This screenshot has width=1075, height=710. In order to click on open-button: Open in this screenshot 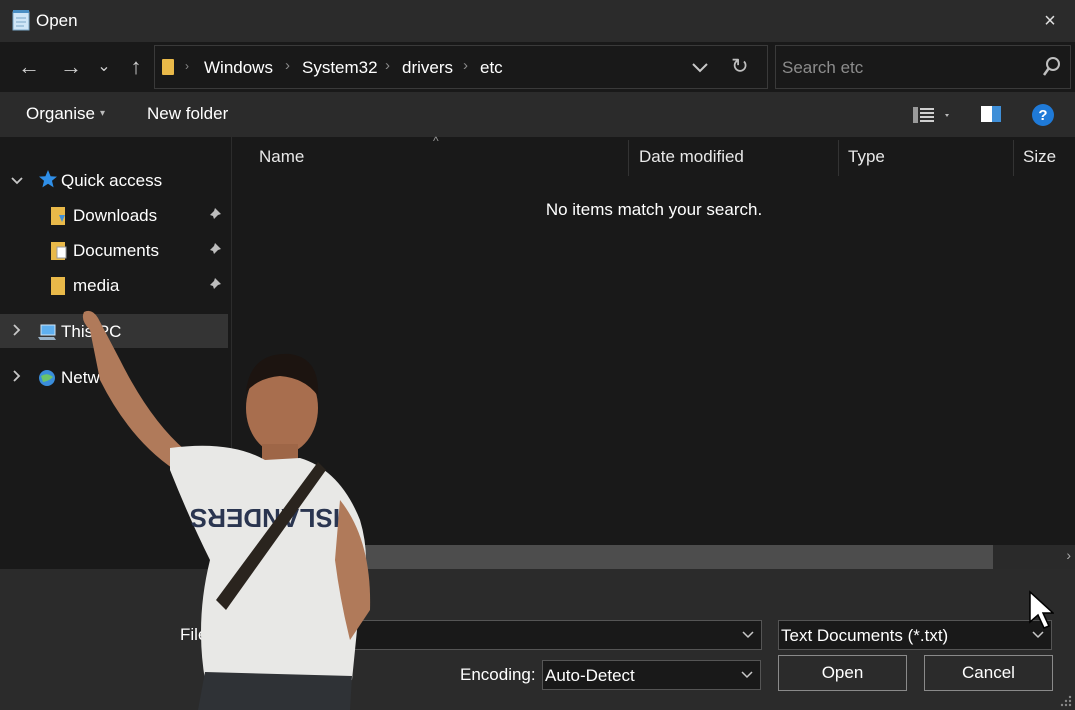, I will do `click(842, 673)`.